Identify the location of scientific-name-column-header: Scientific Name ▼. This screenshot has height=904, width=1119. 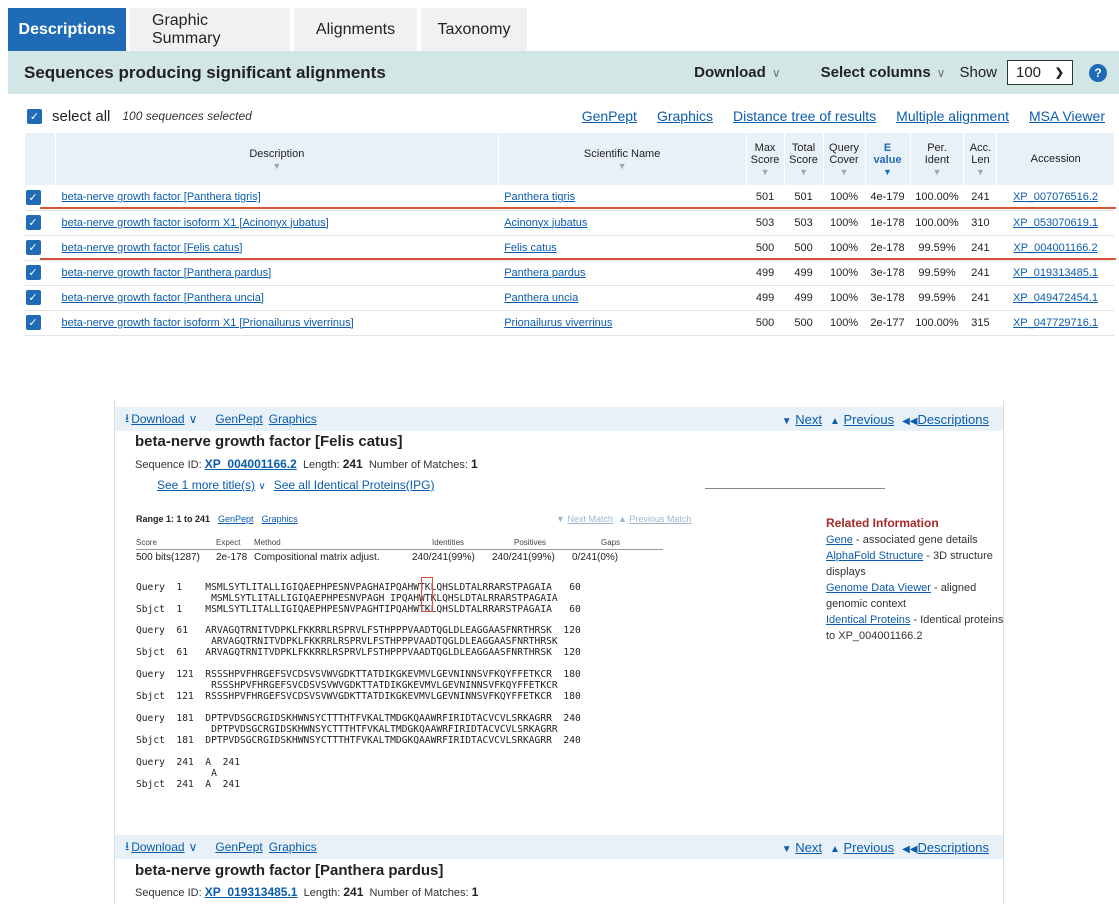
(622, 159).